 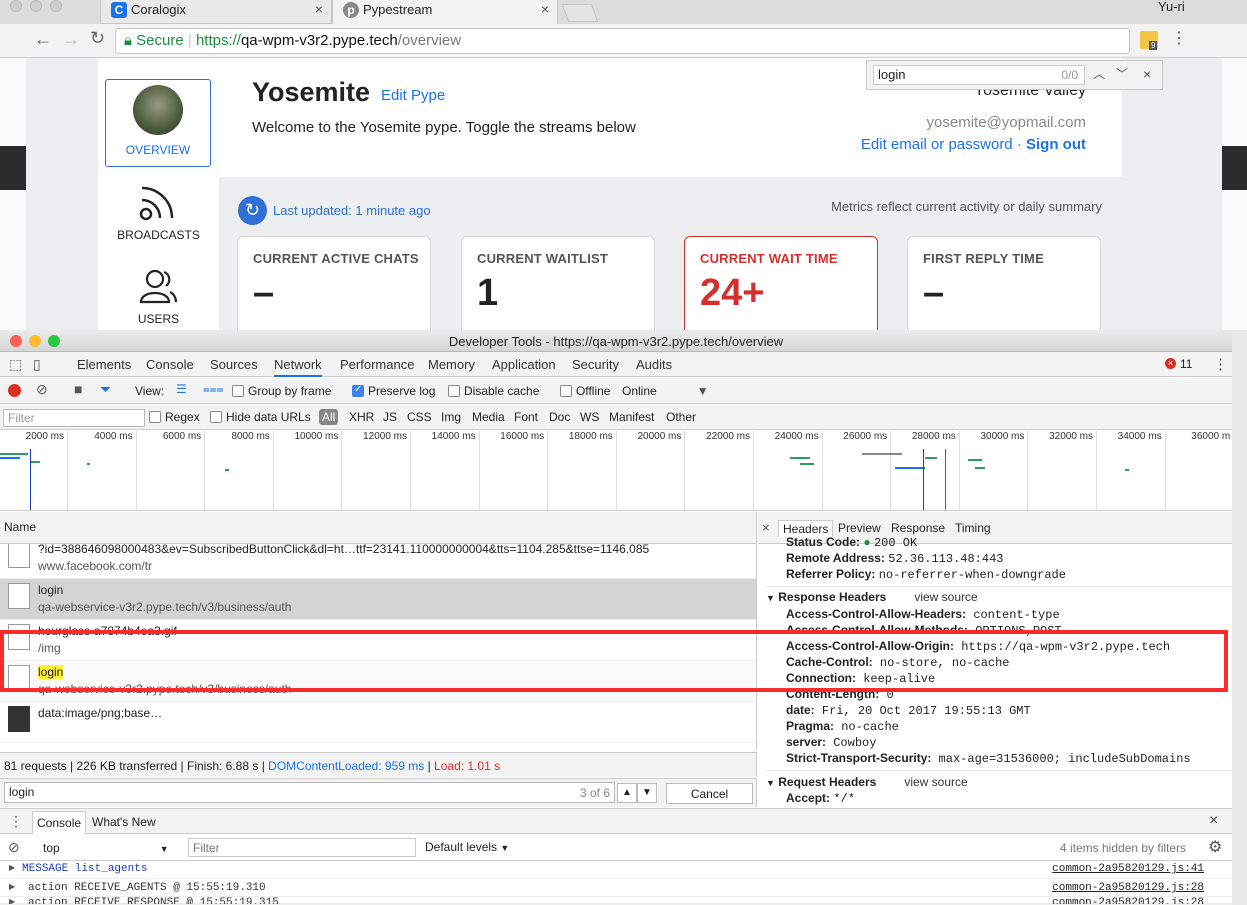 What do you see at coordinates (78, 389) in the screenshot?
I see `screenshot-icon: ■` at bounding box center [78, 389].